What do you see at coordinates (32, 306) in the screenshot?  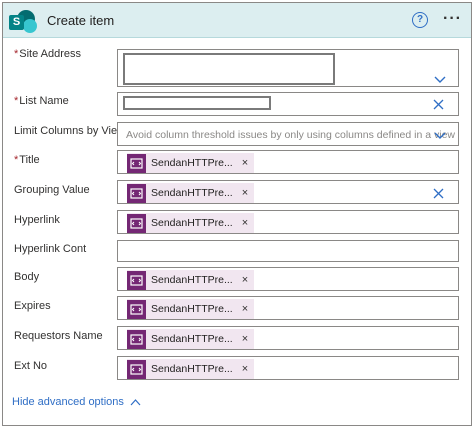 I see `expires-label: Expires` at bounding box center [32, 306].